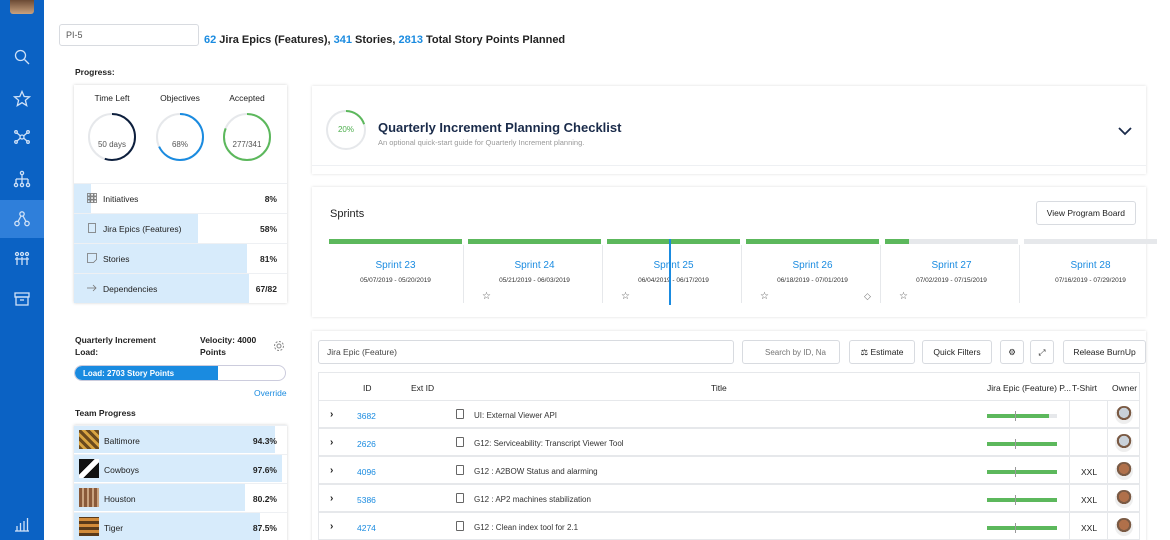 The width and height of the screenshot is (1170, 540). What do you see at coordinates (395, 275) in the screenshot?
I see `sprint-card: Sprint 23 05/07/2019 - 05/20/2019` at bounding box center [395, 275].